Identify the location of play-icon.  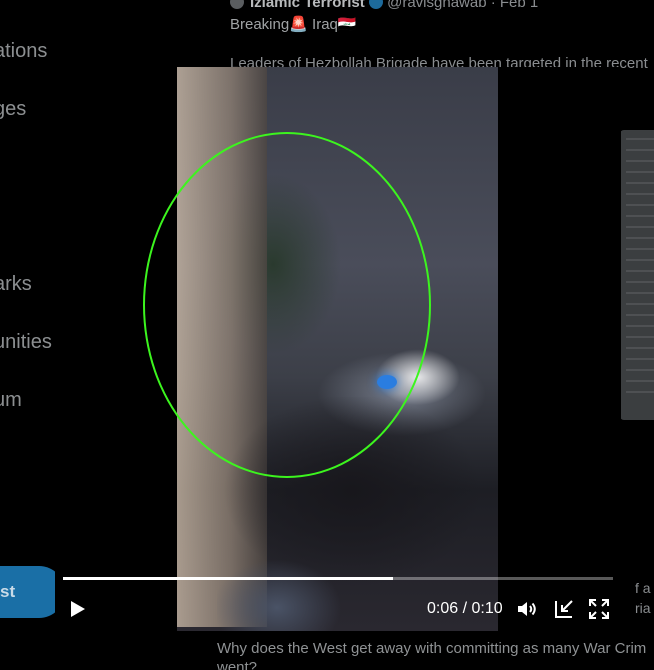
(78, 609).